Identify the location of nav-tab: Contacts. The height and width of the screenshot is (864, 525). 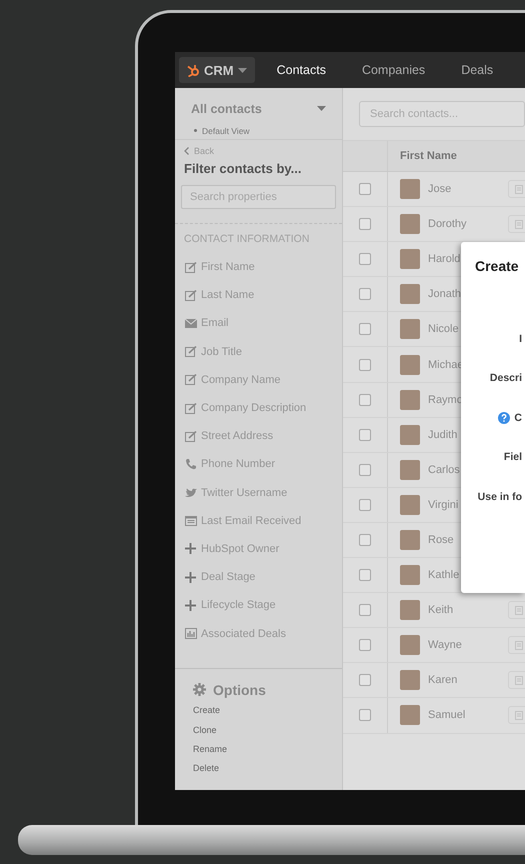
(301, 70).